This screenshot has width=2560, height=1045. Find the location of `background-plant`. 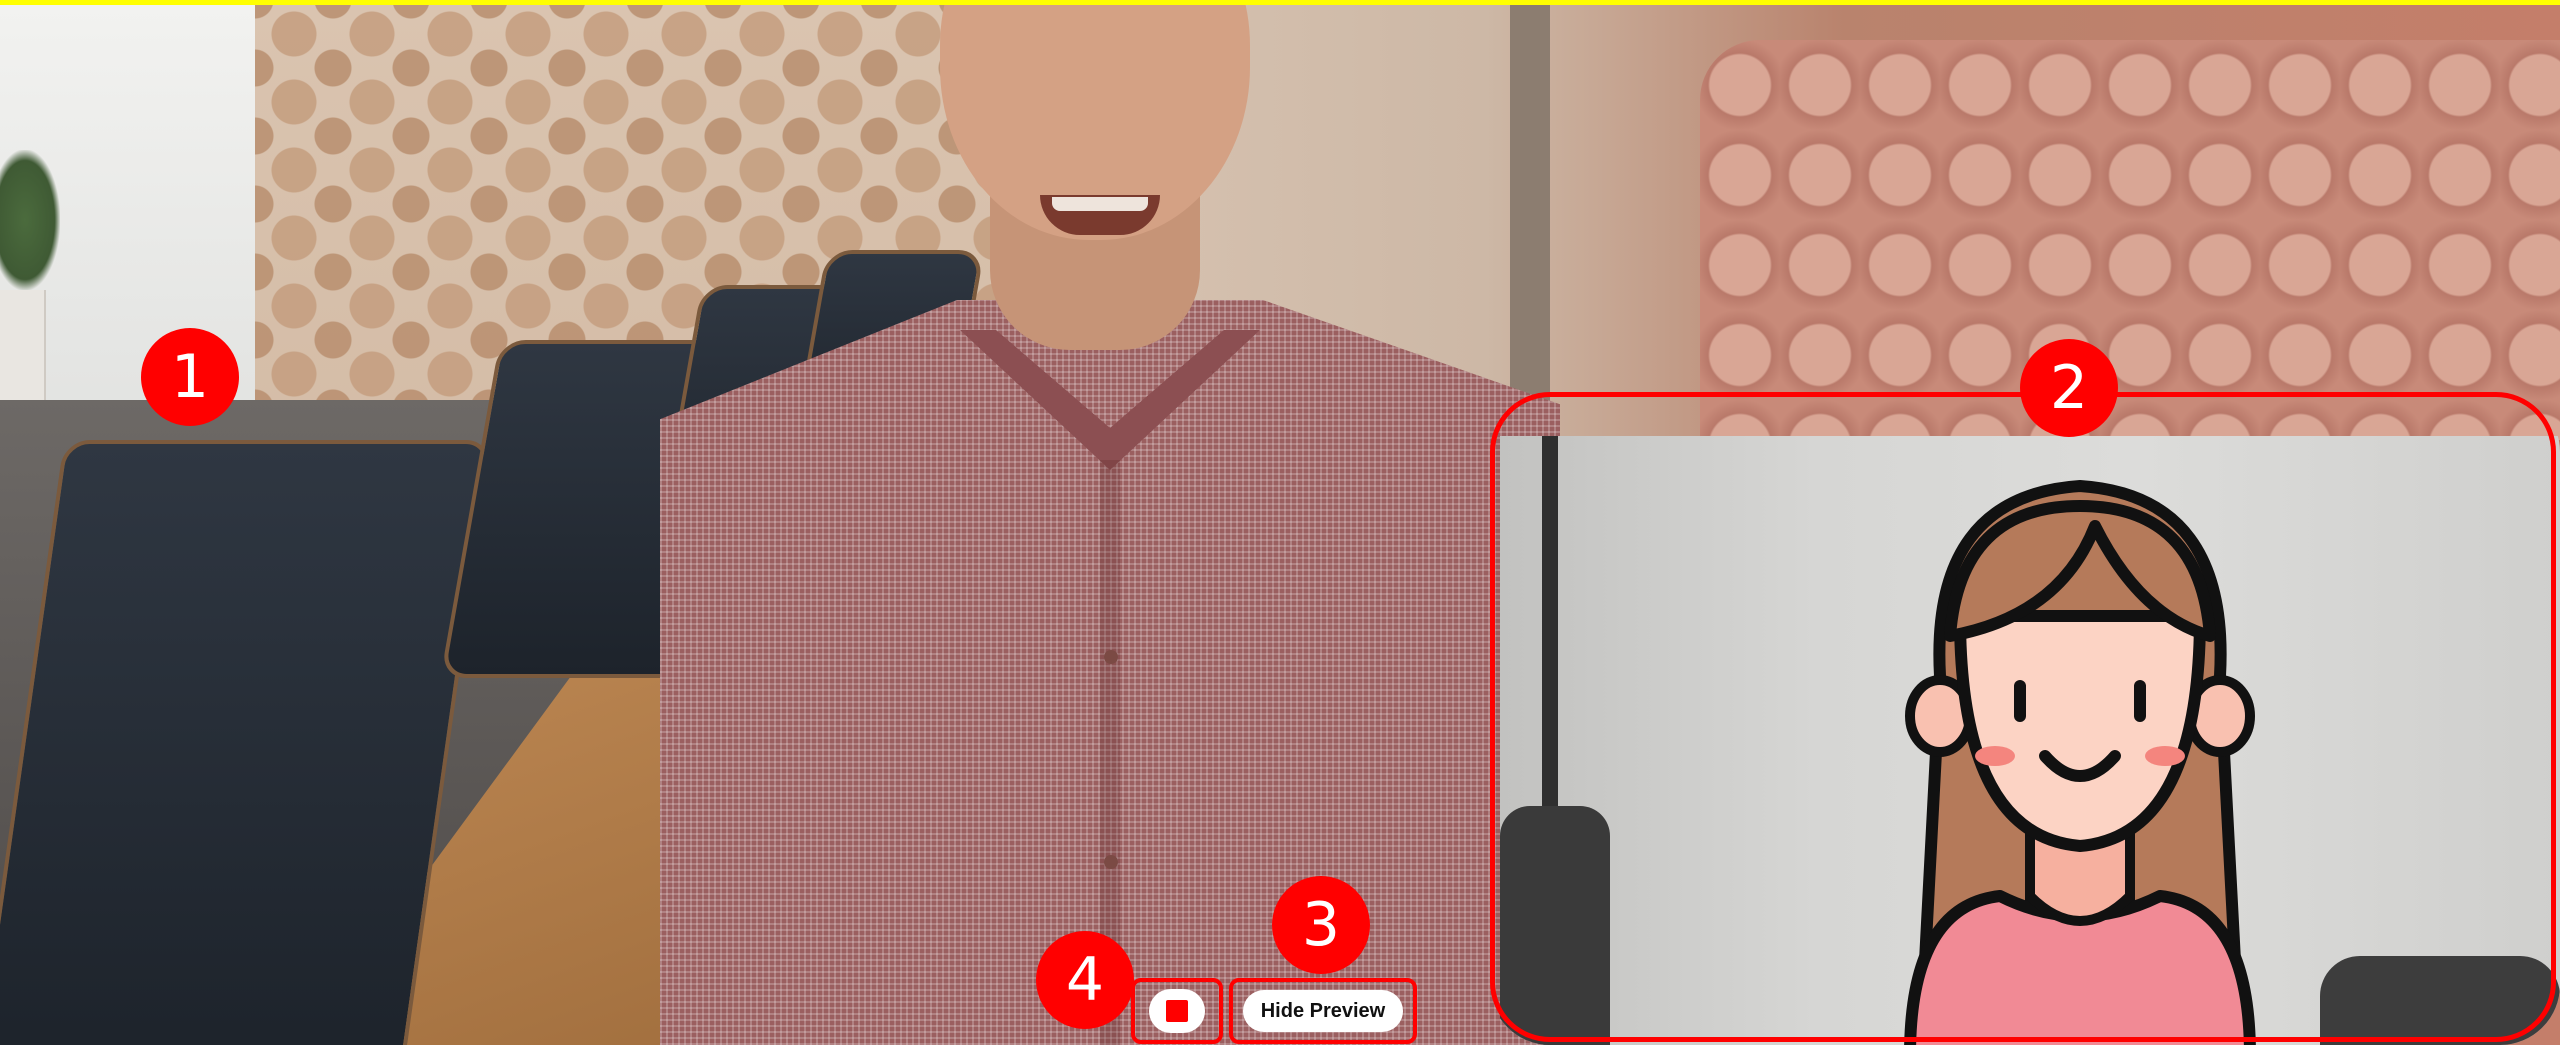

background-plant is located at coordinates (30, 220).